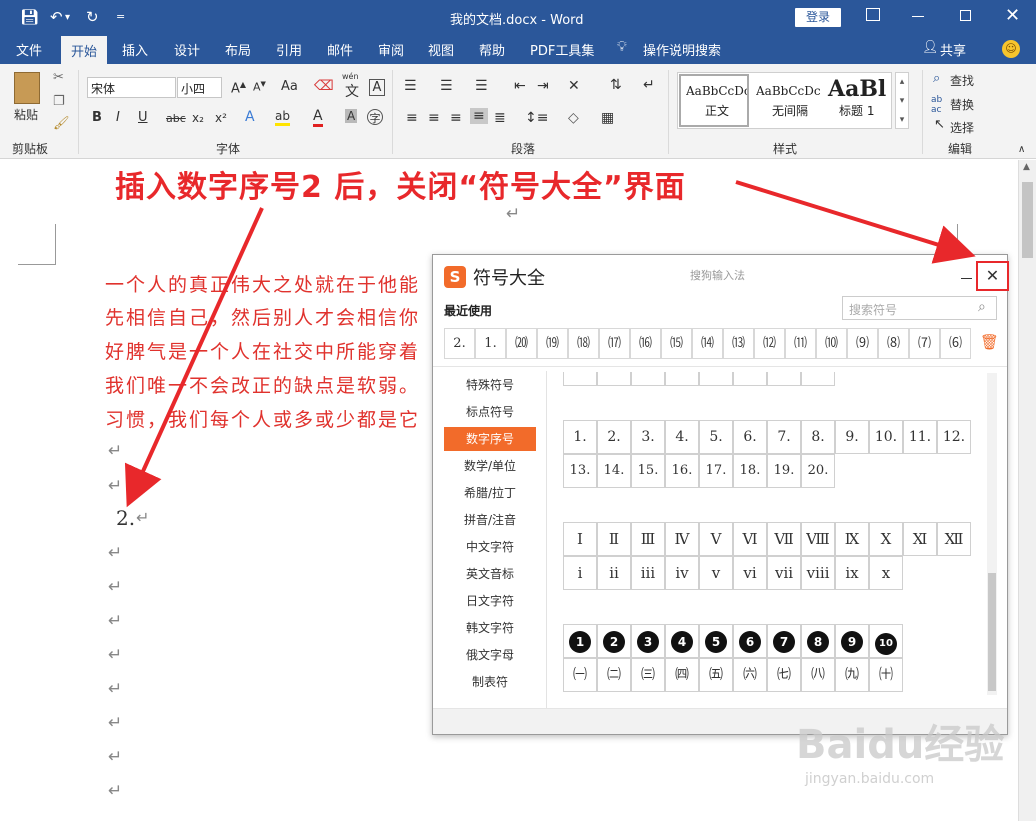  I want to click on arrow-to-number, so click(194, 357).